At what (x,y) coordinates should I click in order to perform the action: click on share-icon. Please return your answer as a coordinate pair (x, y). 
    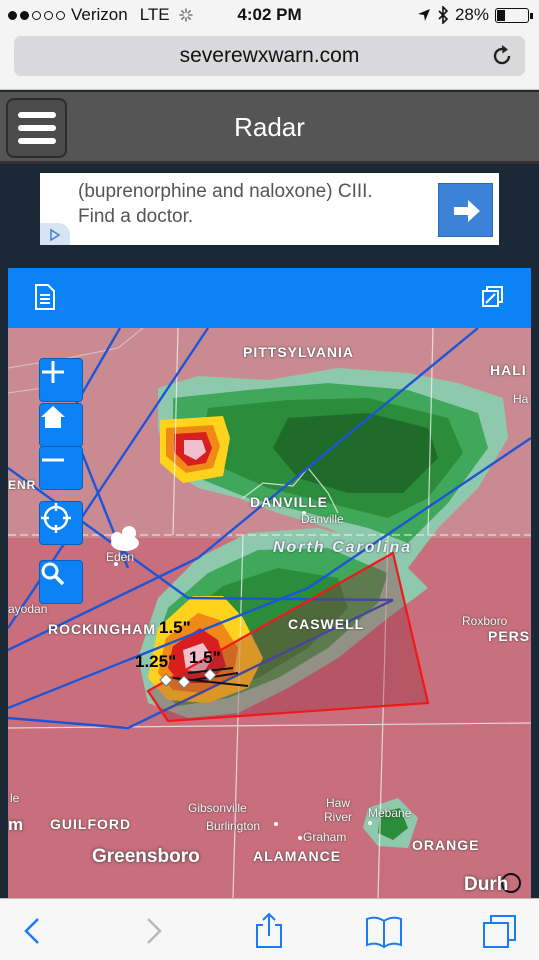
    Looking at the image, I should click on (269, 931).